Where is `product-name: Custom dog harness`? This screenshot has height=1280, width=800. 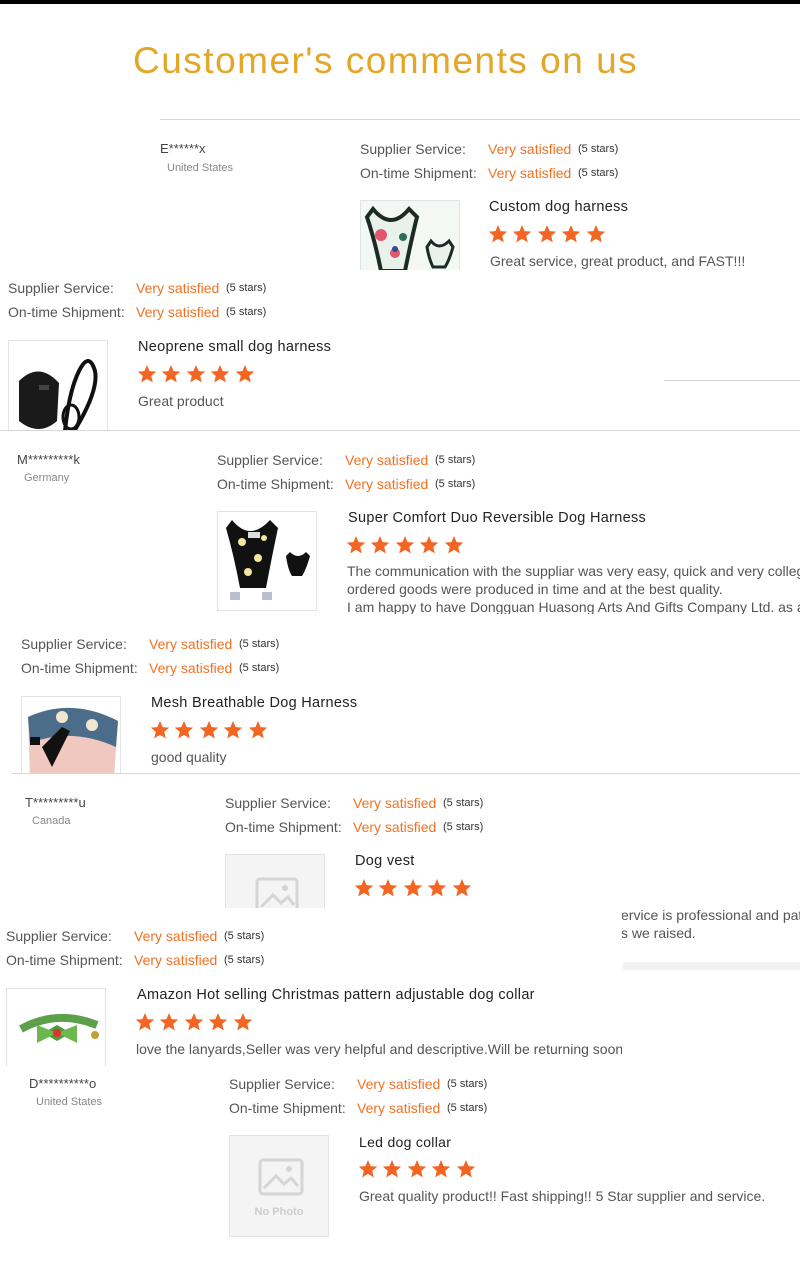 product-name: Custom dog harness is located at coordinates (558, 207).